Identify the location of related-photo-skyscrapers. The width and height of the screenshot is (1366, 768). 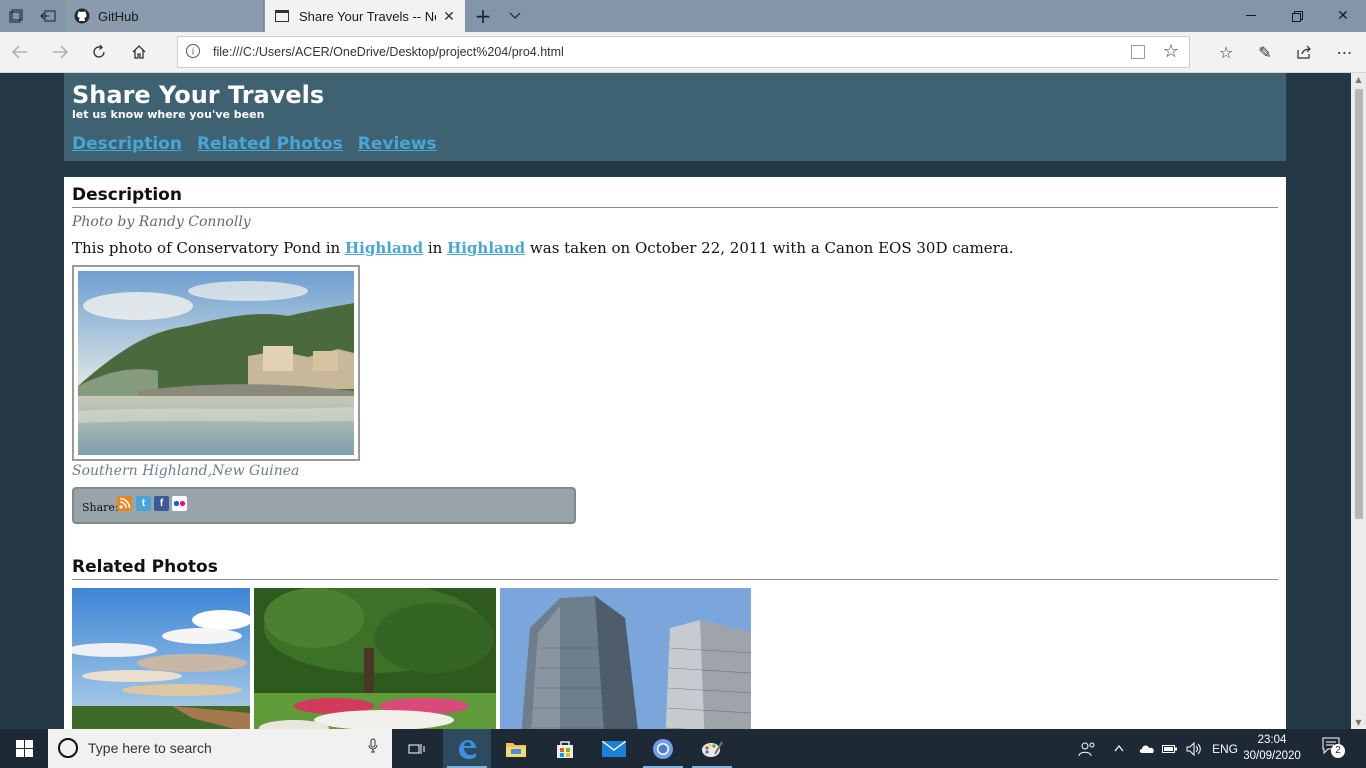
(625, 658).